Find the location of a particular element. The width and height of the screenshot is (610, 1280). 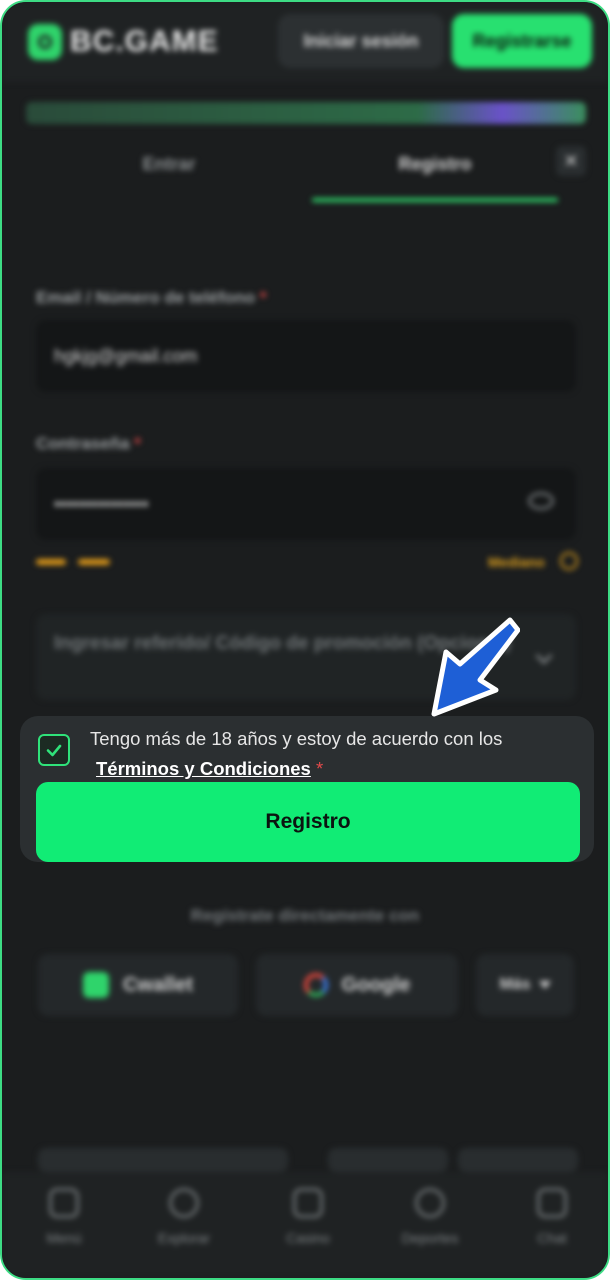

nav-casino: Casino is located at coordinates (308, 1217).